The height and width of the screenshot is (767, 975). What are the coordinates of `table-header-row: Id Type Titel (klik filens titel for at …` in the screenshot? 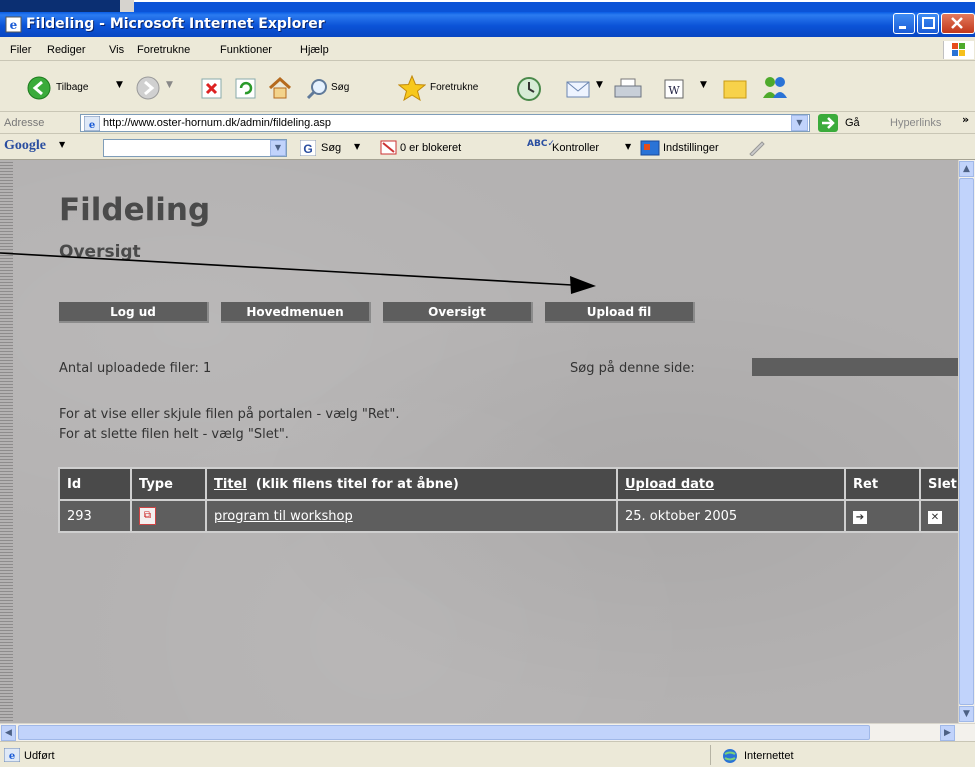 It's located at (512, 484).